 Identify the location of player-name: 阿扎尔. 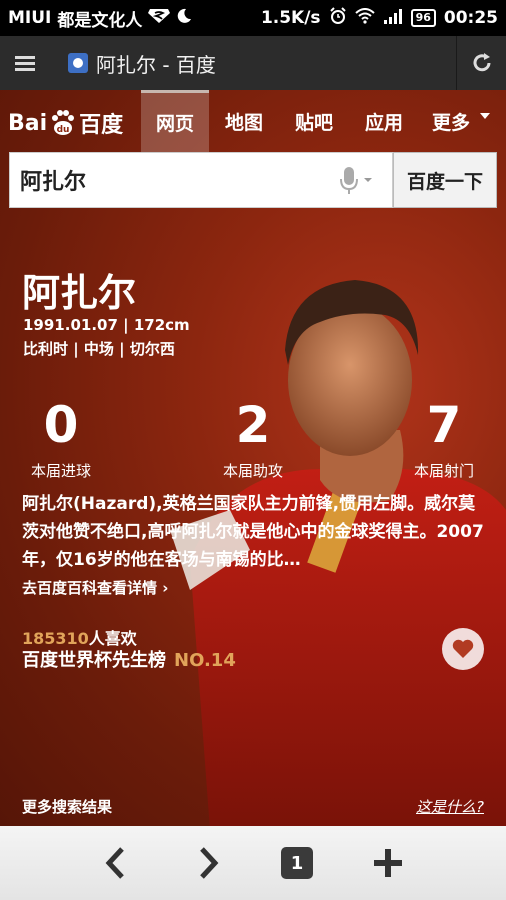
(79, 293).